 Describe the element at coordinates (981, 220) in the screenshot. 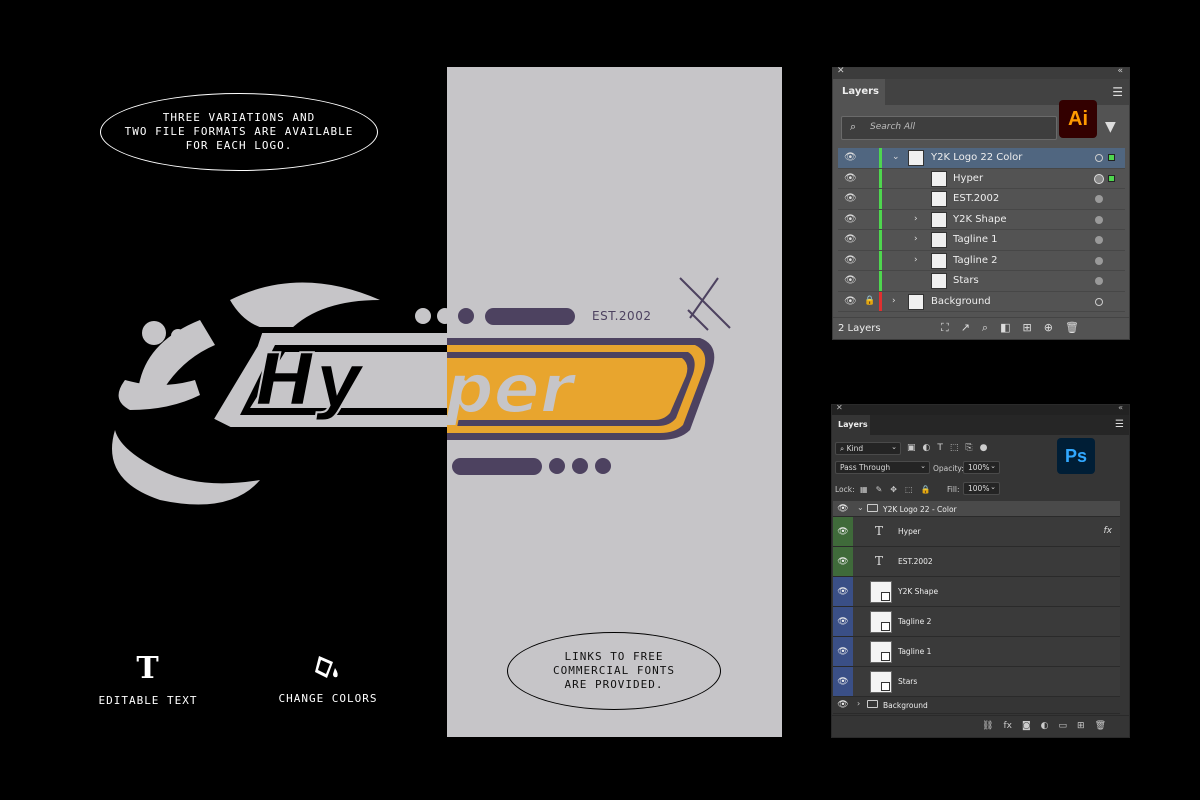

I see `layer-row: 👁 › Y2K Shape` at that location.